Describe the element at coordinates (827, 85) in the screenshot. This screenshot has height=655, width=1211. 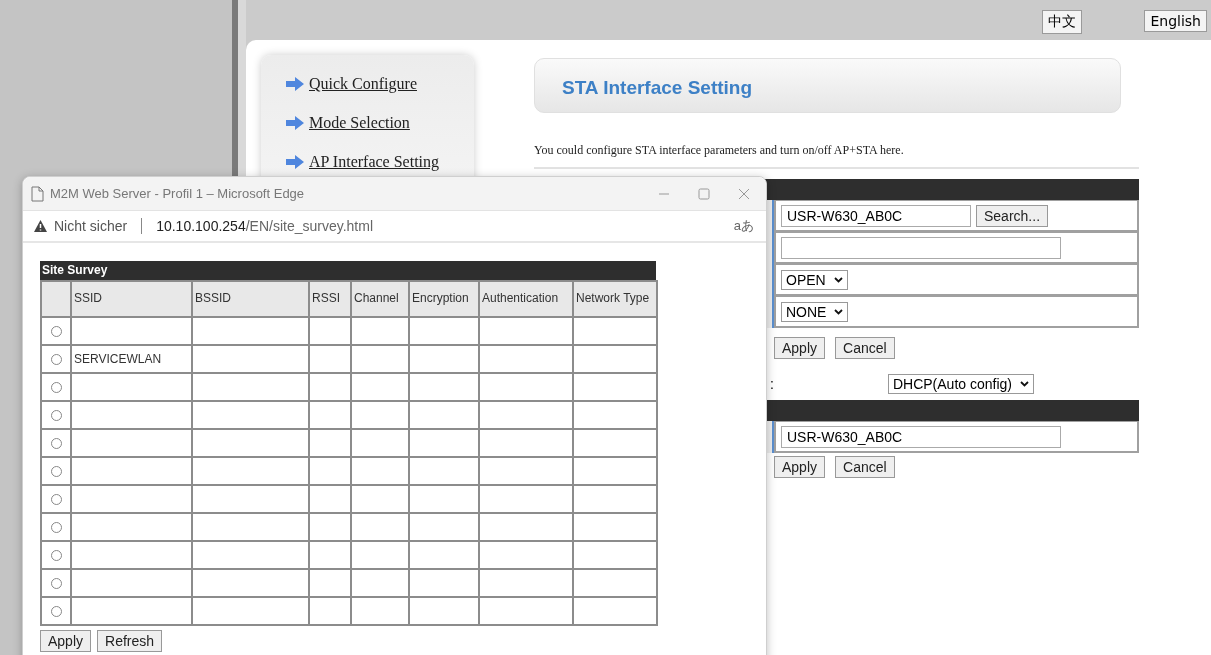
I see `page-title: STA Interface Setting` at that location.